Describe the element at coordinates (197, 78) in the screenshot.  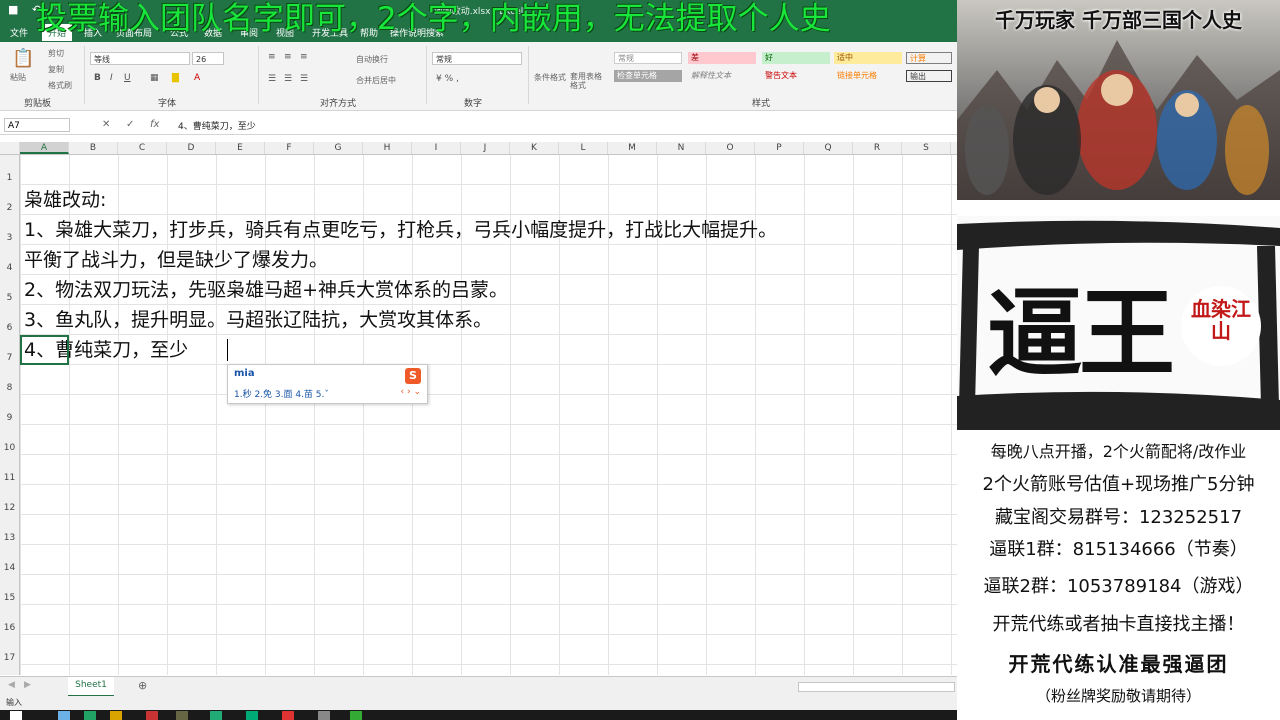
I see `font-color-icon: A` at that location.